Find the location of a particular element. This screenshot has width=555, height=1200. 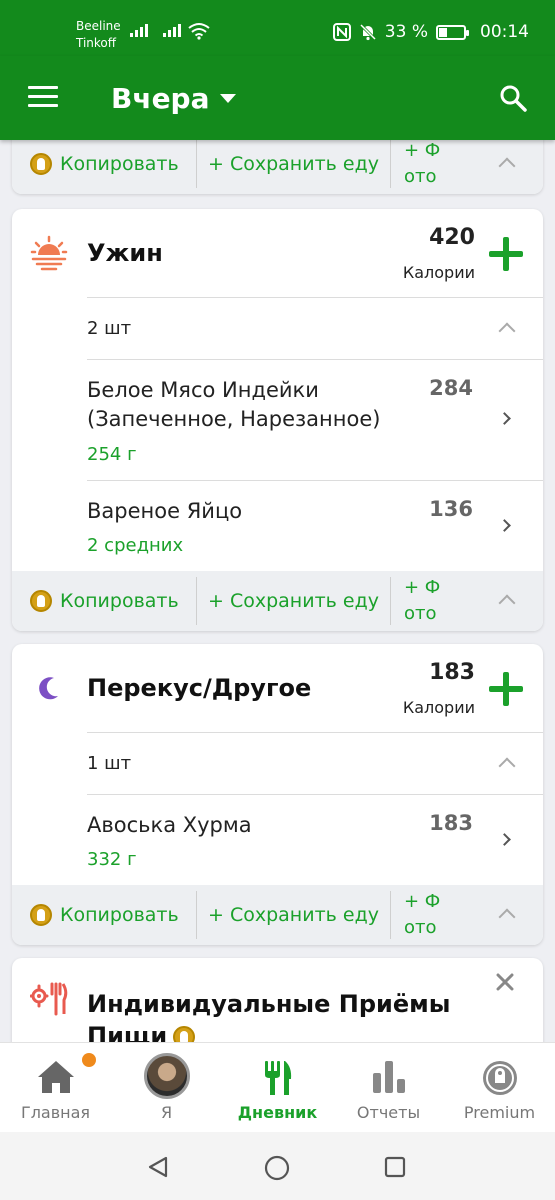

food-name: Авоська Хурма is located at coordinates (169, 825).